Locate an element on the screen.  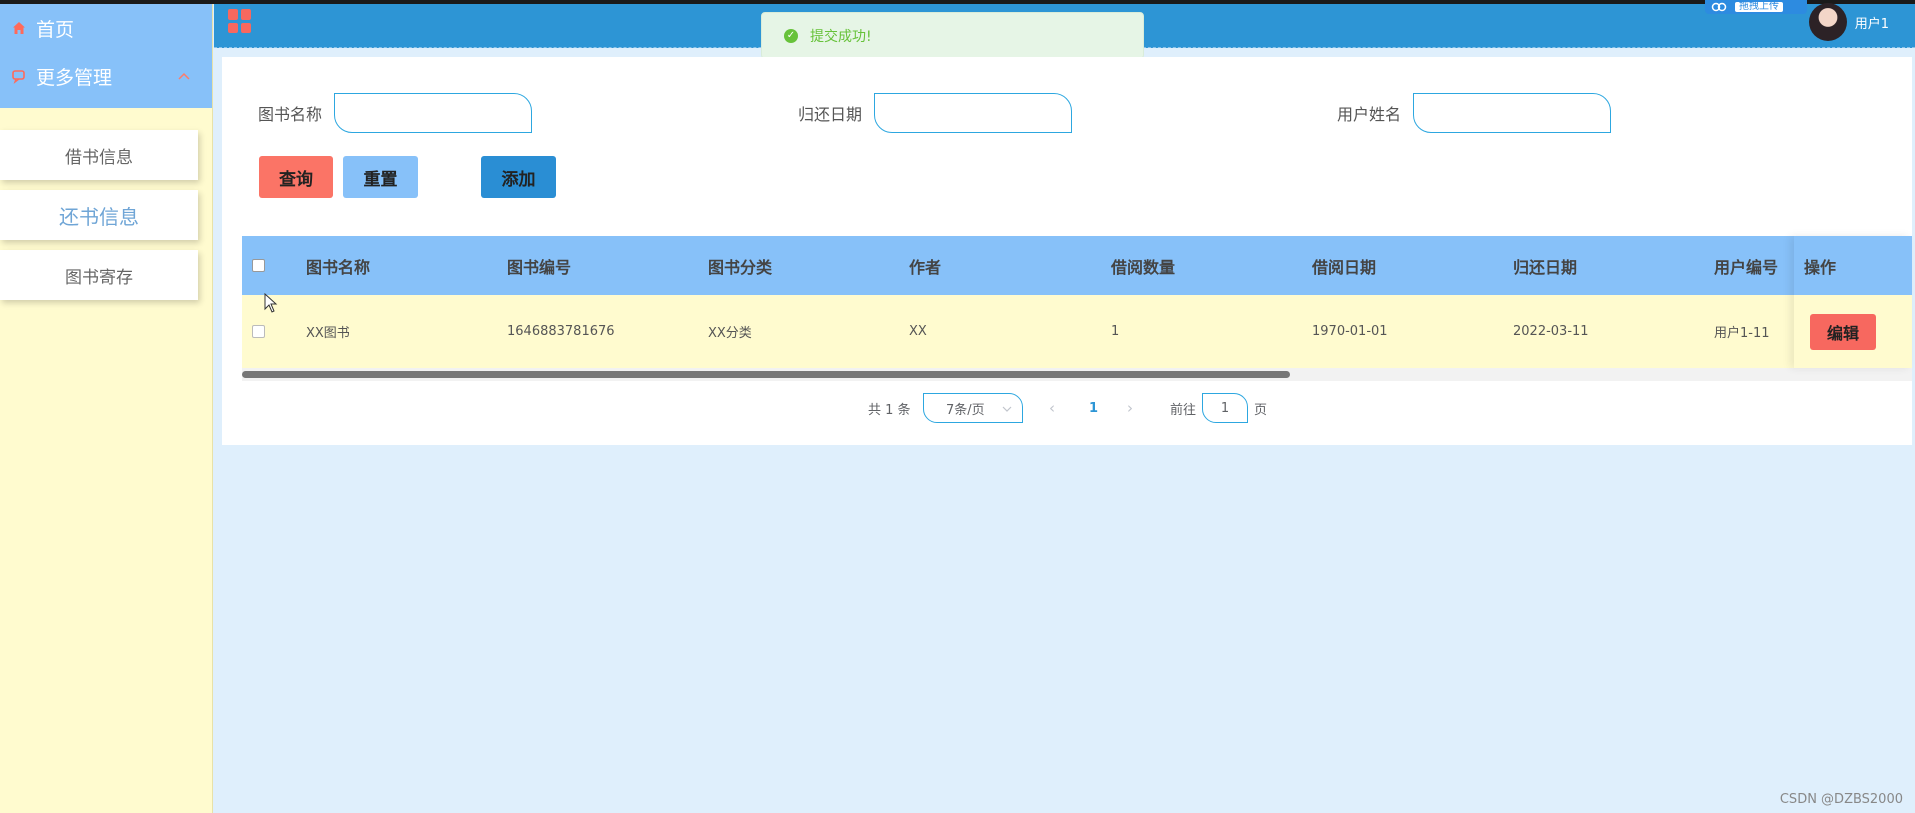
next-page-icon: › is located at coordinates (1130, 408).